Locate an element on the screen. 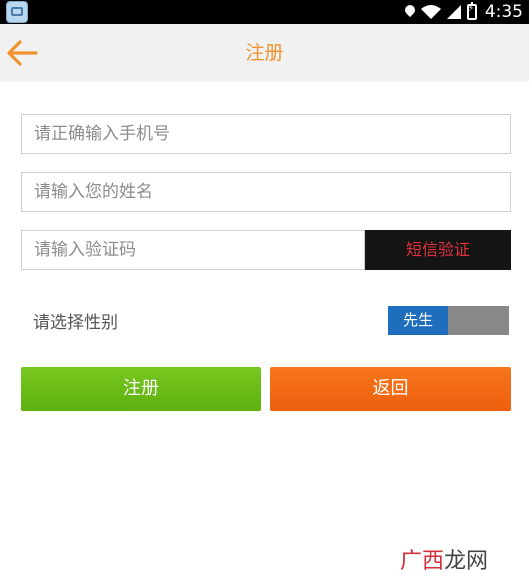 The width and height of the screenshot is (529, 588). name-input is located at coordinates (266, 192).